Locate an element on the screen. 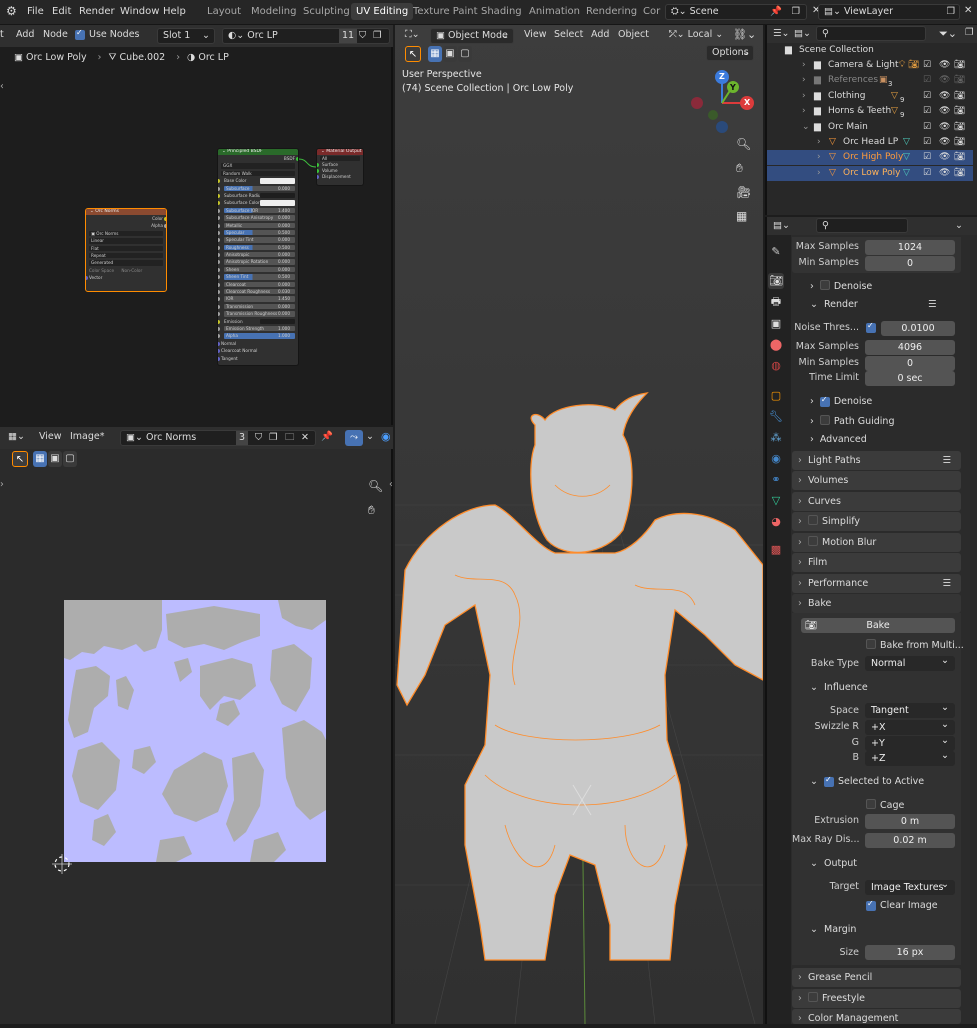 The height and width of the screenshot is (1028, 977). texture-tab-icon: ▩ is located at coordinates (776, 550).